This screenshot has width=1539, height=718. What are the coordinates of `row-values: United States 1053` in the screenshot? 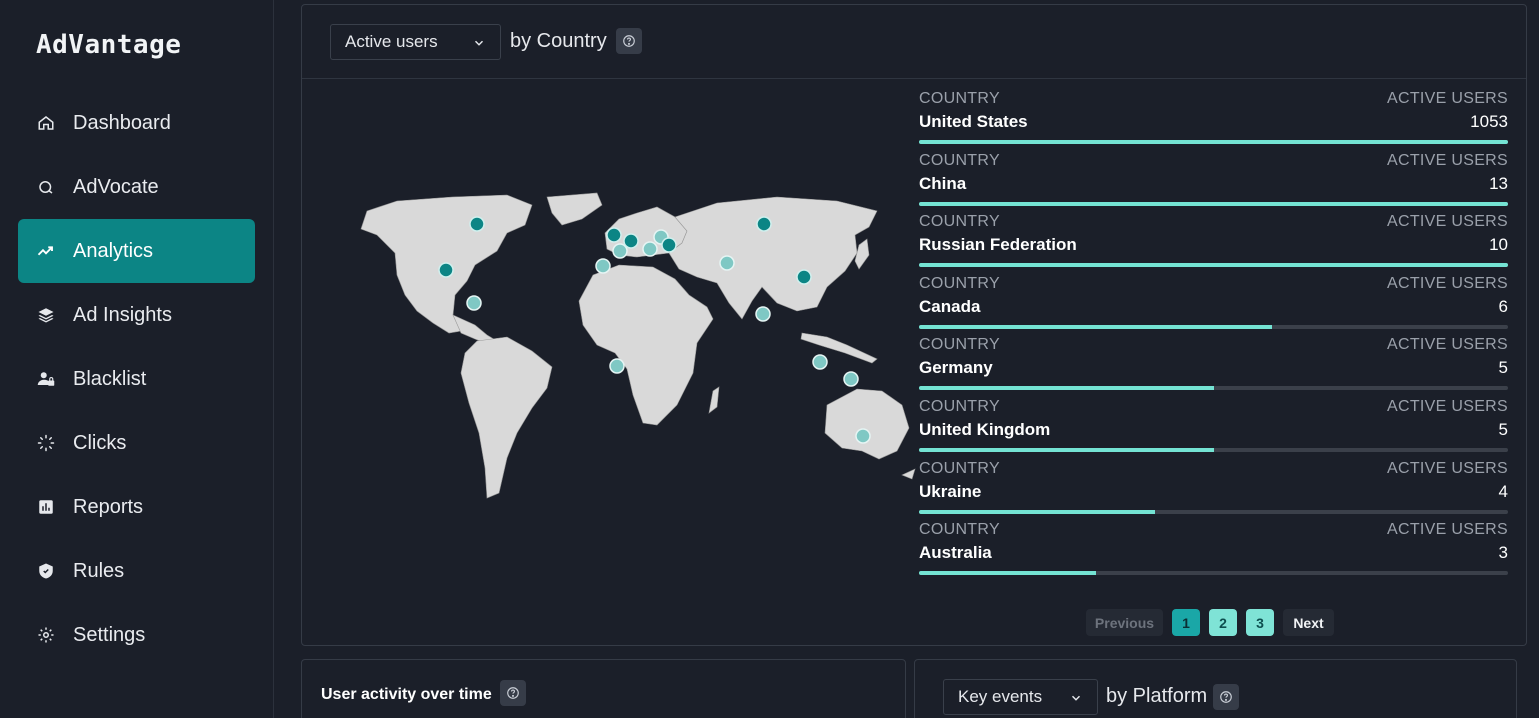 It's located at (1213, 124).